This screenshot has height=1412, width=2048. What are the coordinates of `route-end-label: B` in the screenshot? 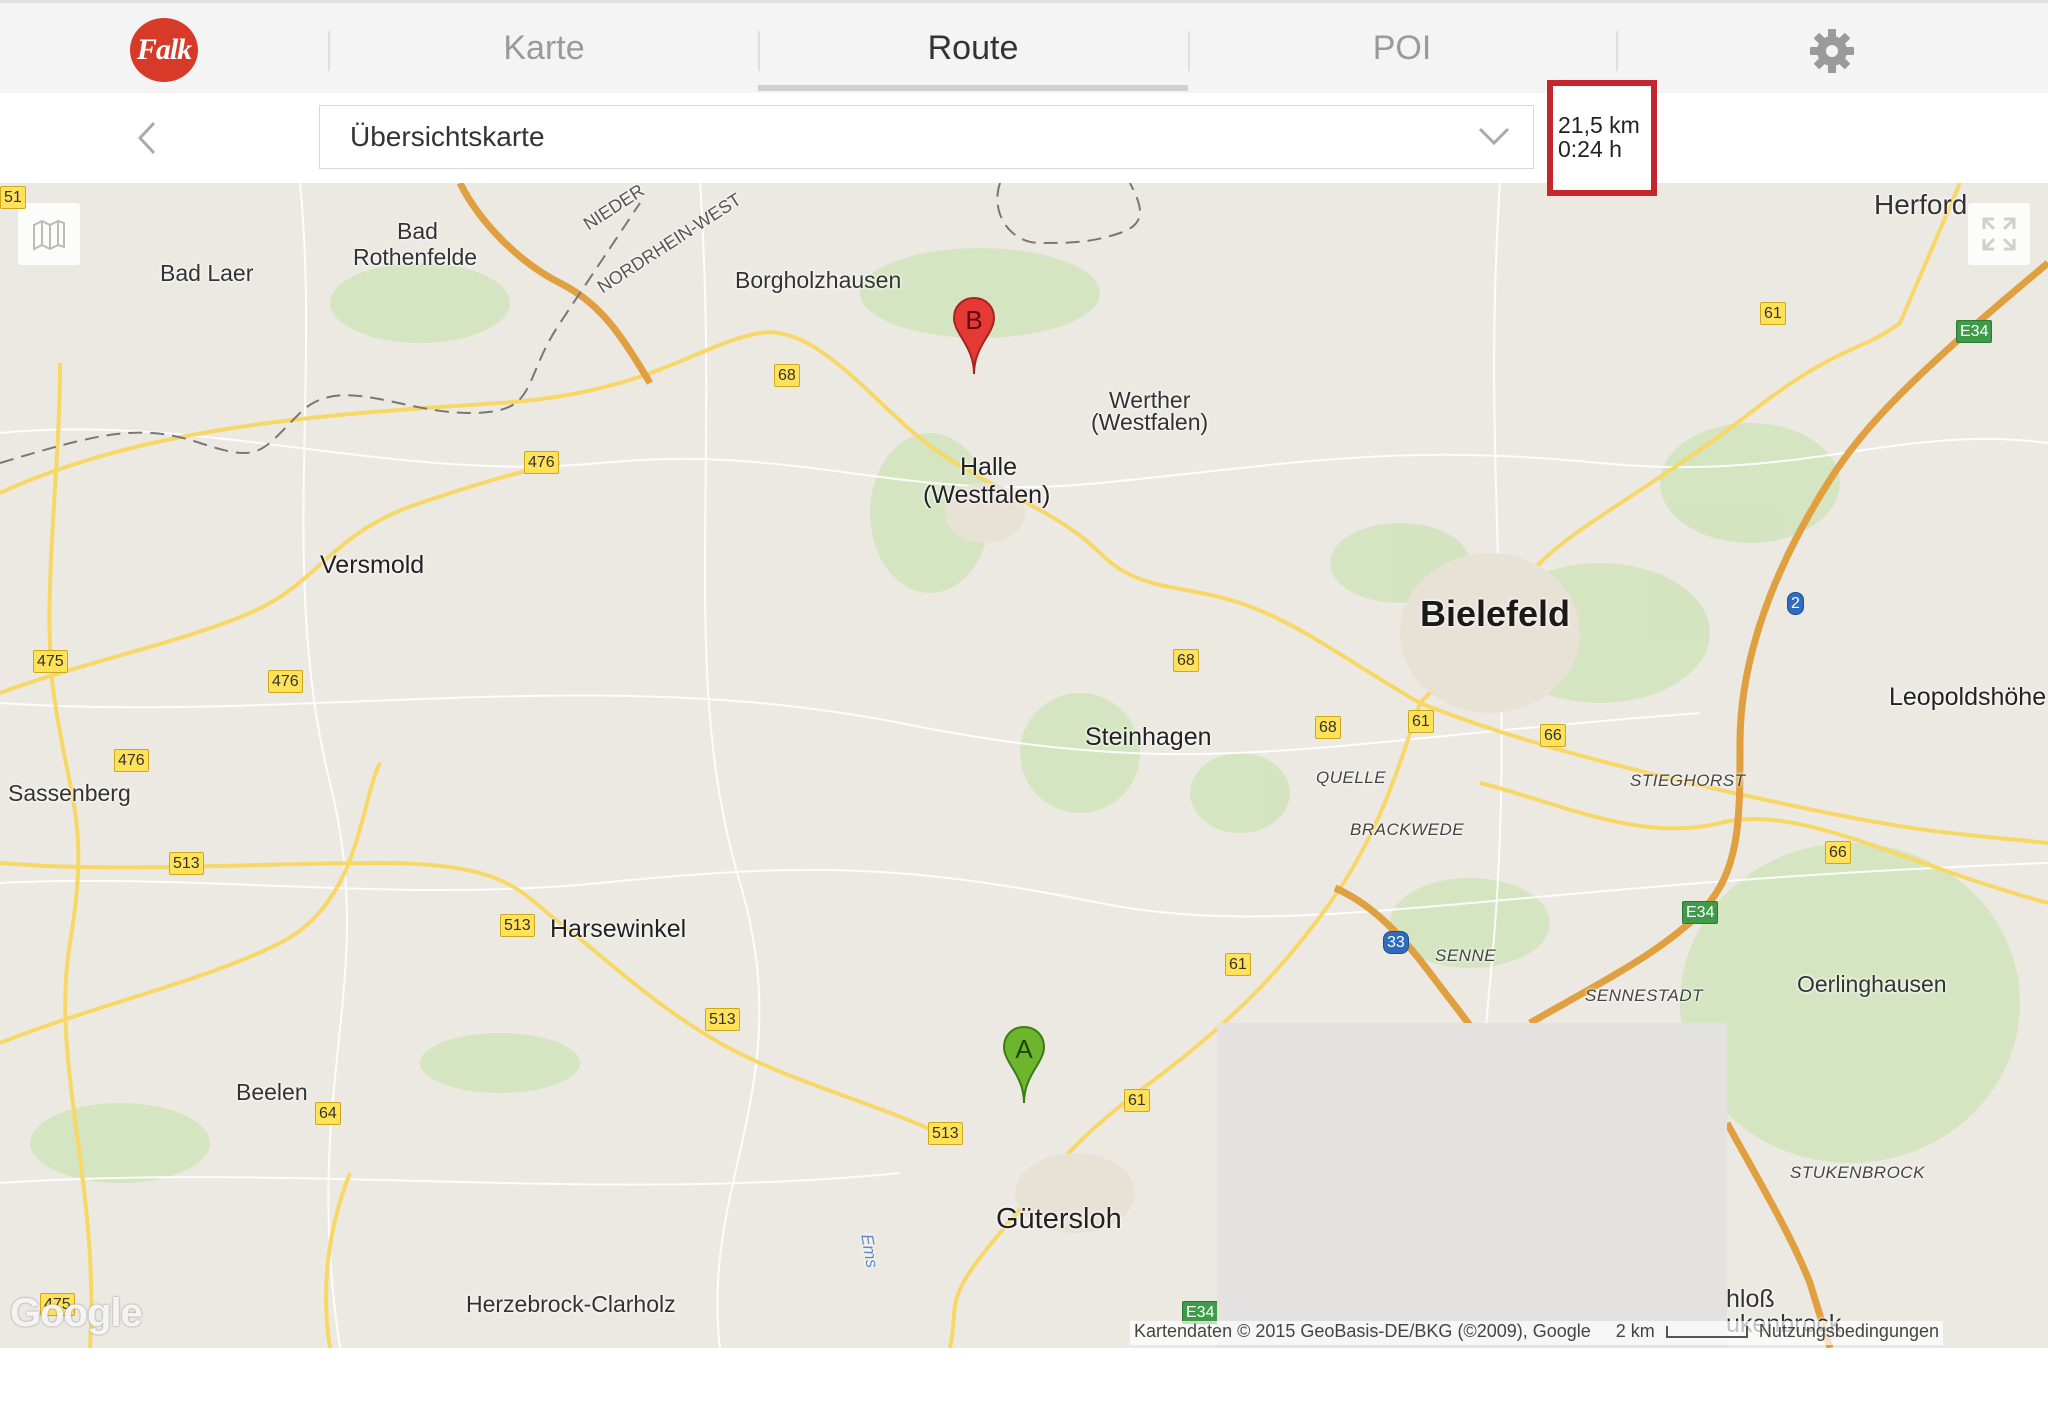 It's located at (973, 320).